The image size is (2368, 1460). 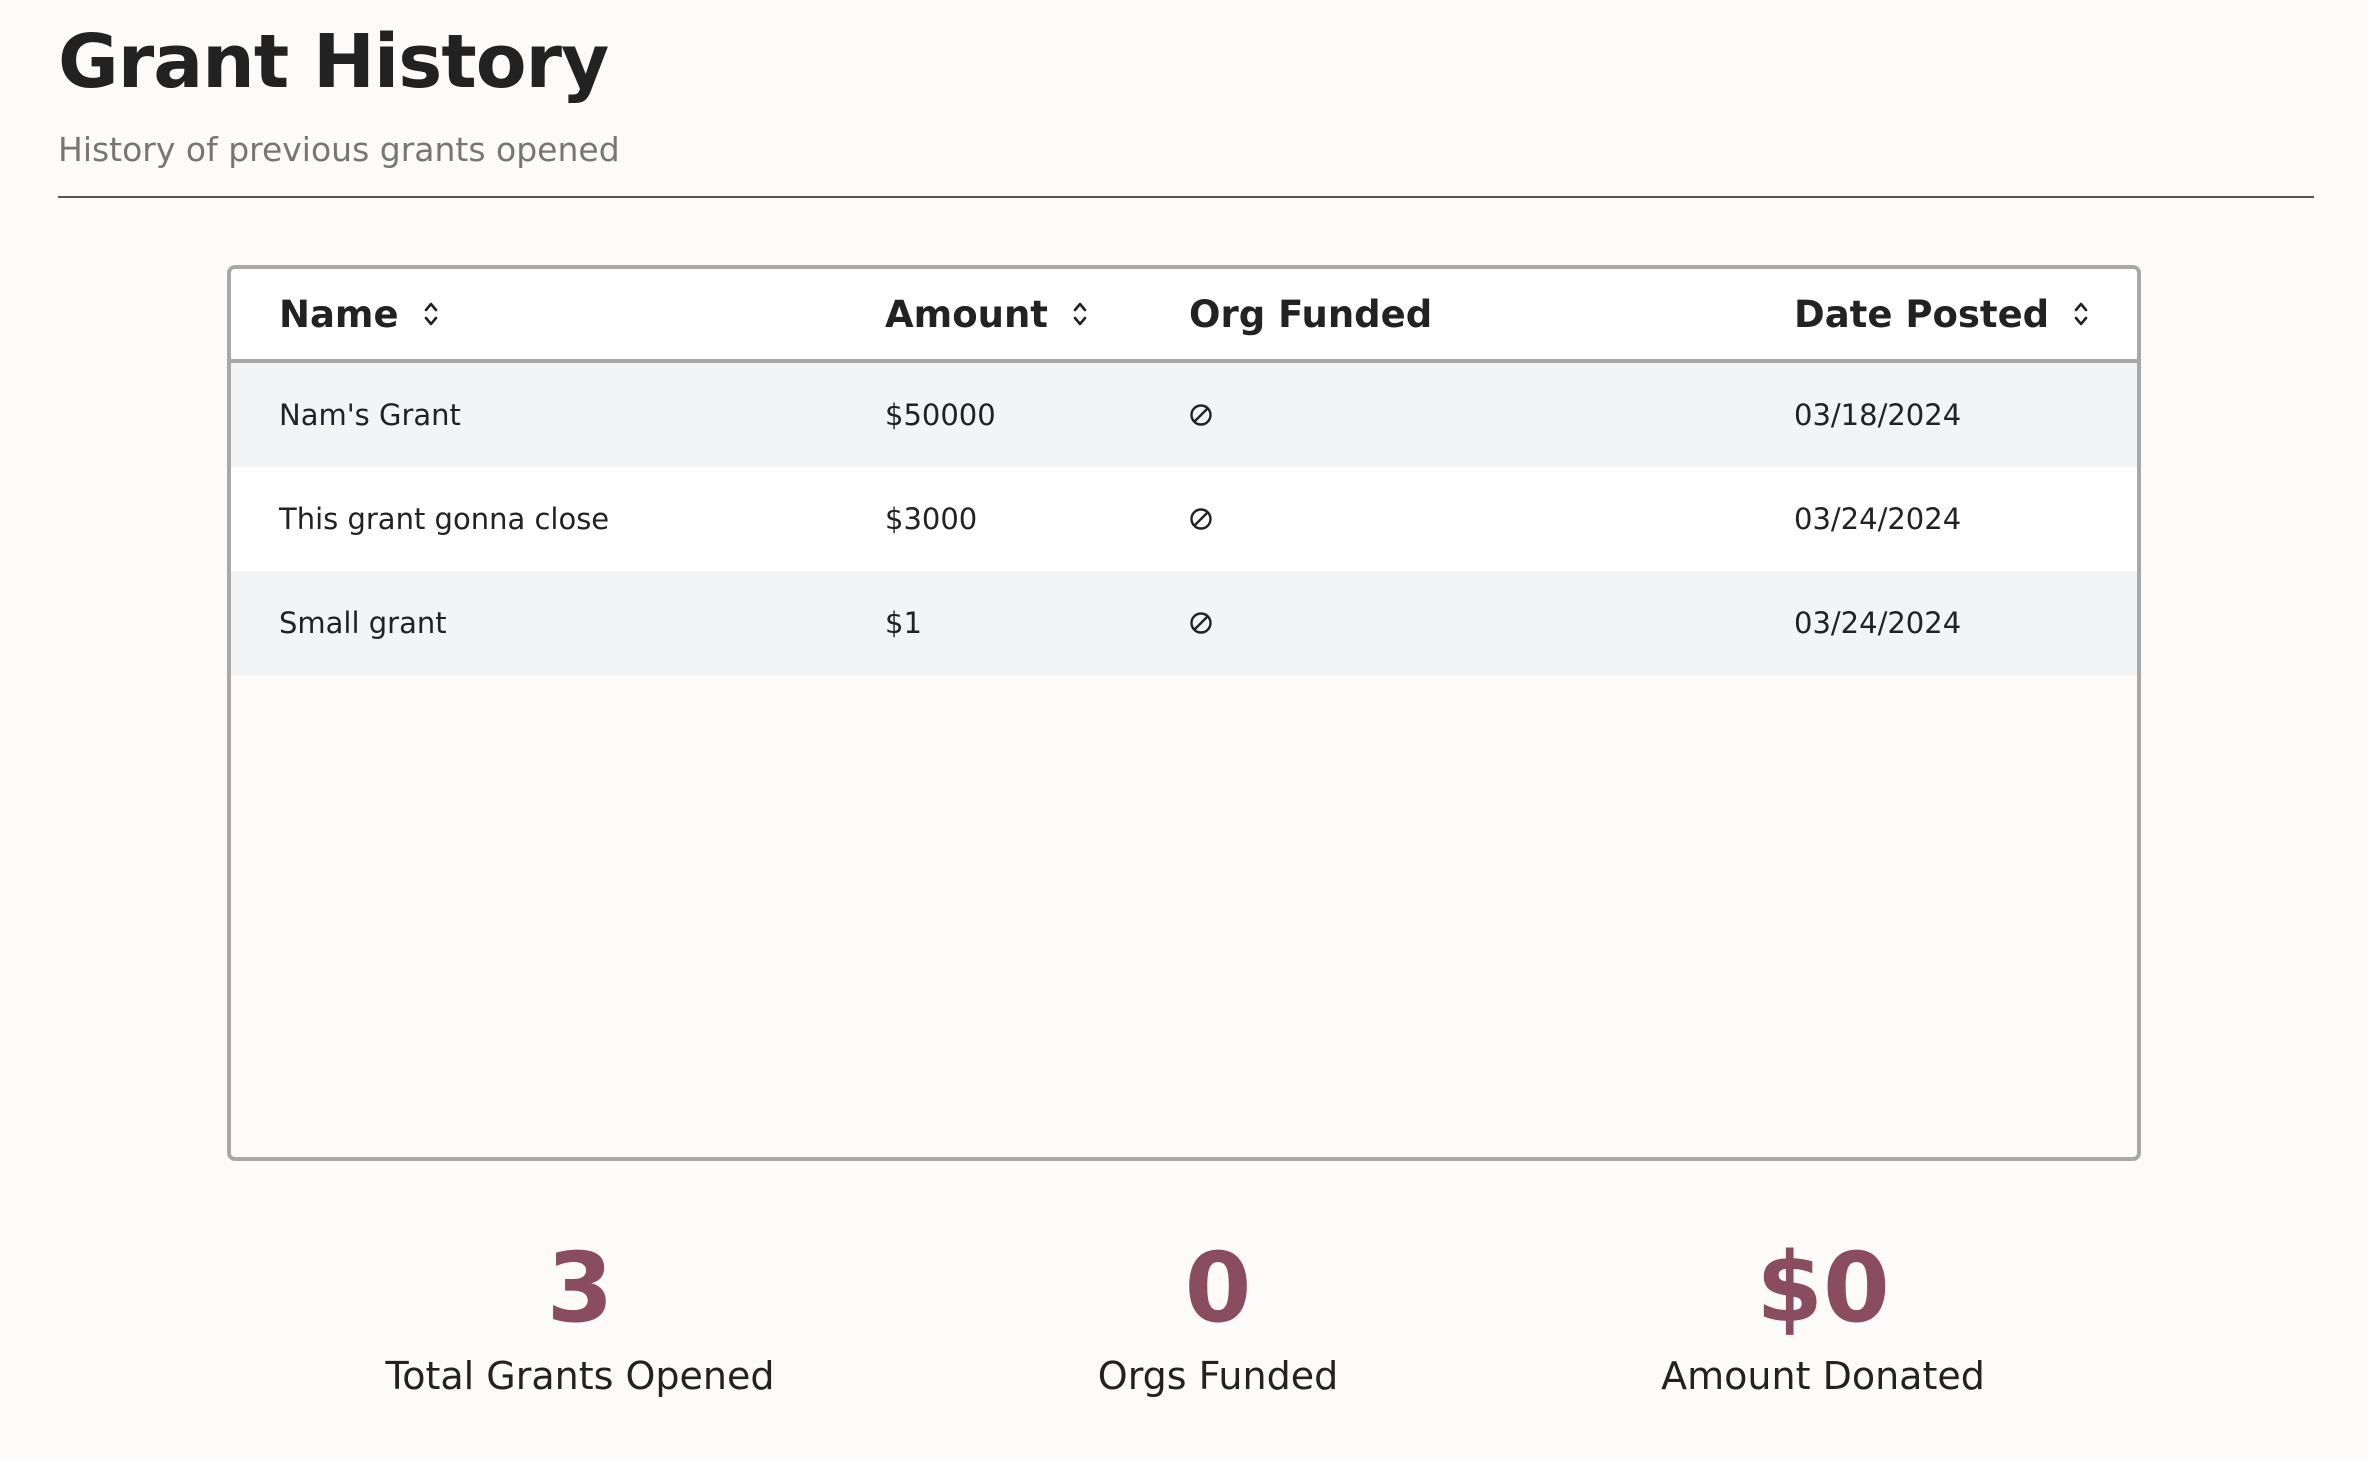 I want to click on column-header-label: Org Funded, so click(x=1311, y=314).